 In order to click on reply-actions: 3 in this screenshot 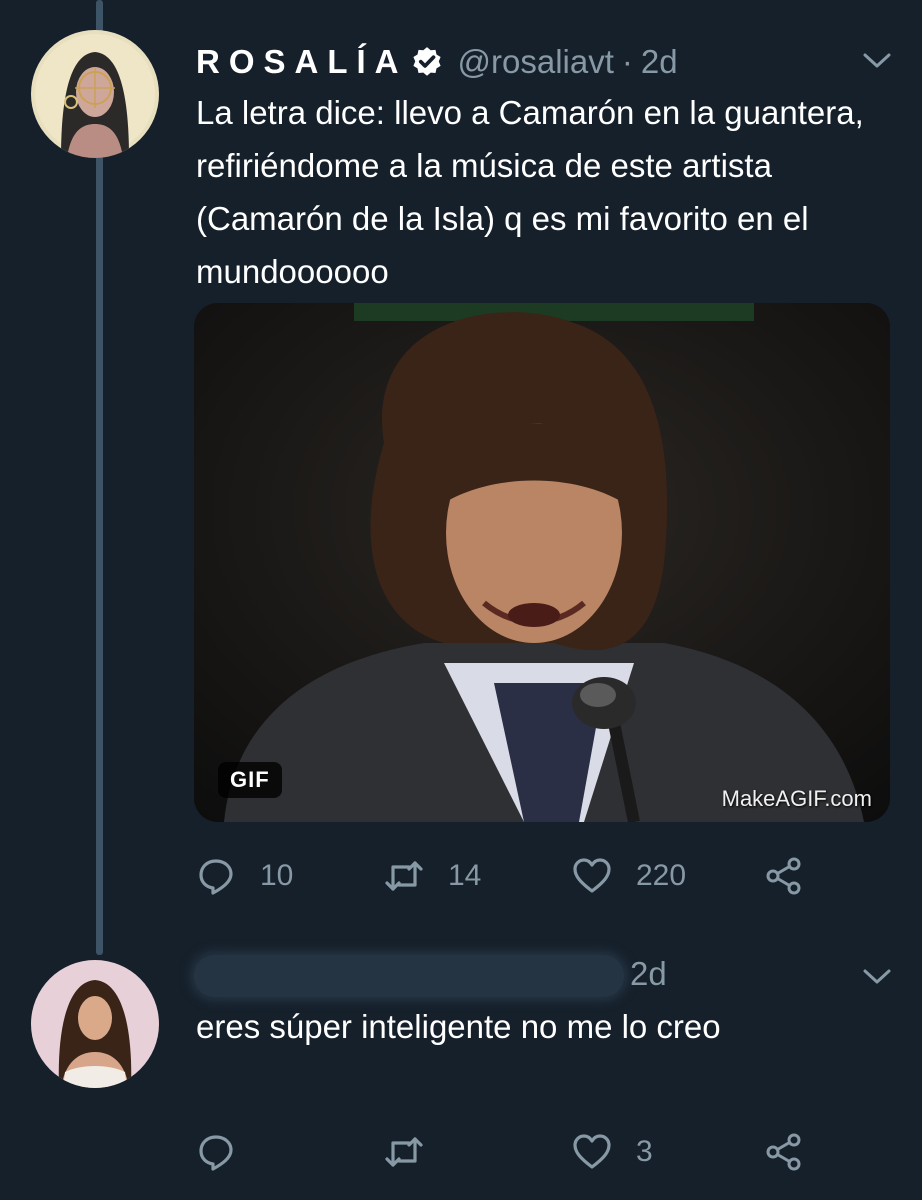, I will do `click(516, 1152)`.